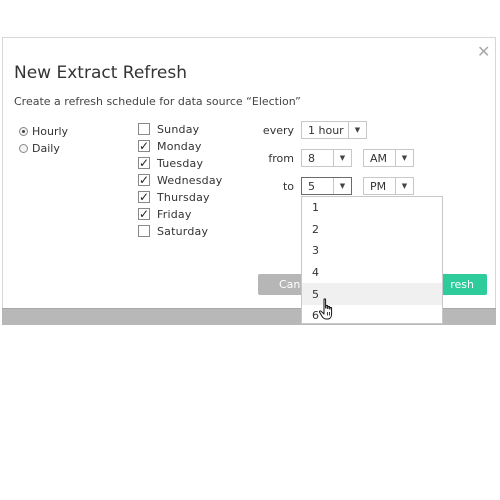  I want to click on day-label-tuesday: Tuesday, so click(180, 163).